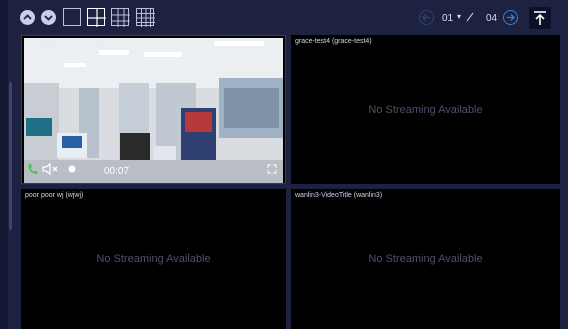  I want to click on page-dropdown-arrow: ▾, so click(459, 16).